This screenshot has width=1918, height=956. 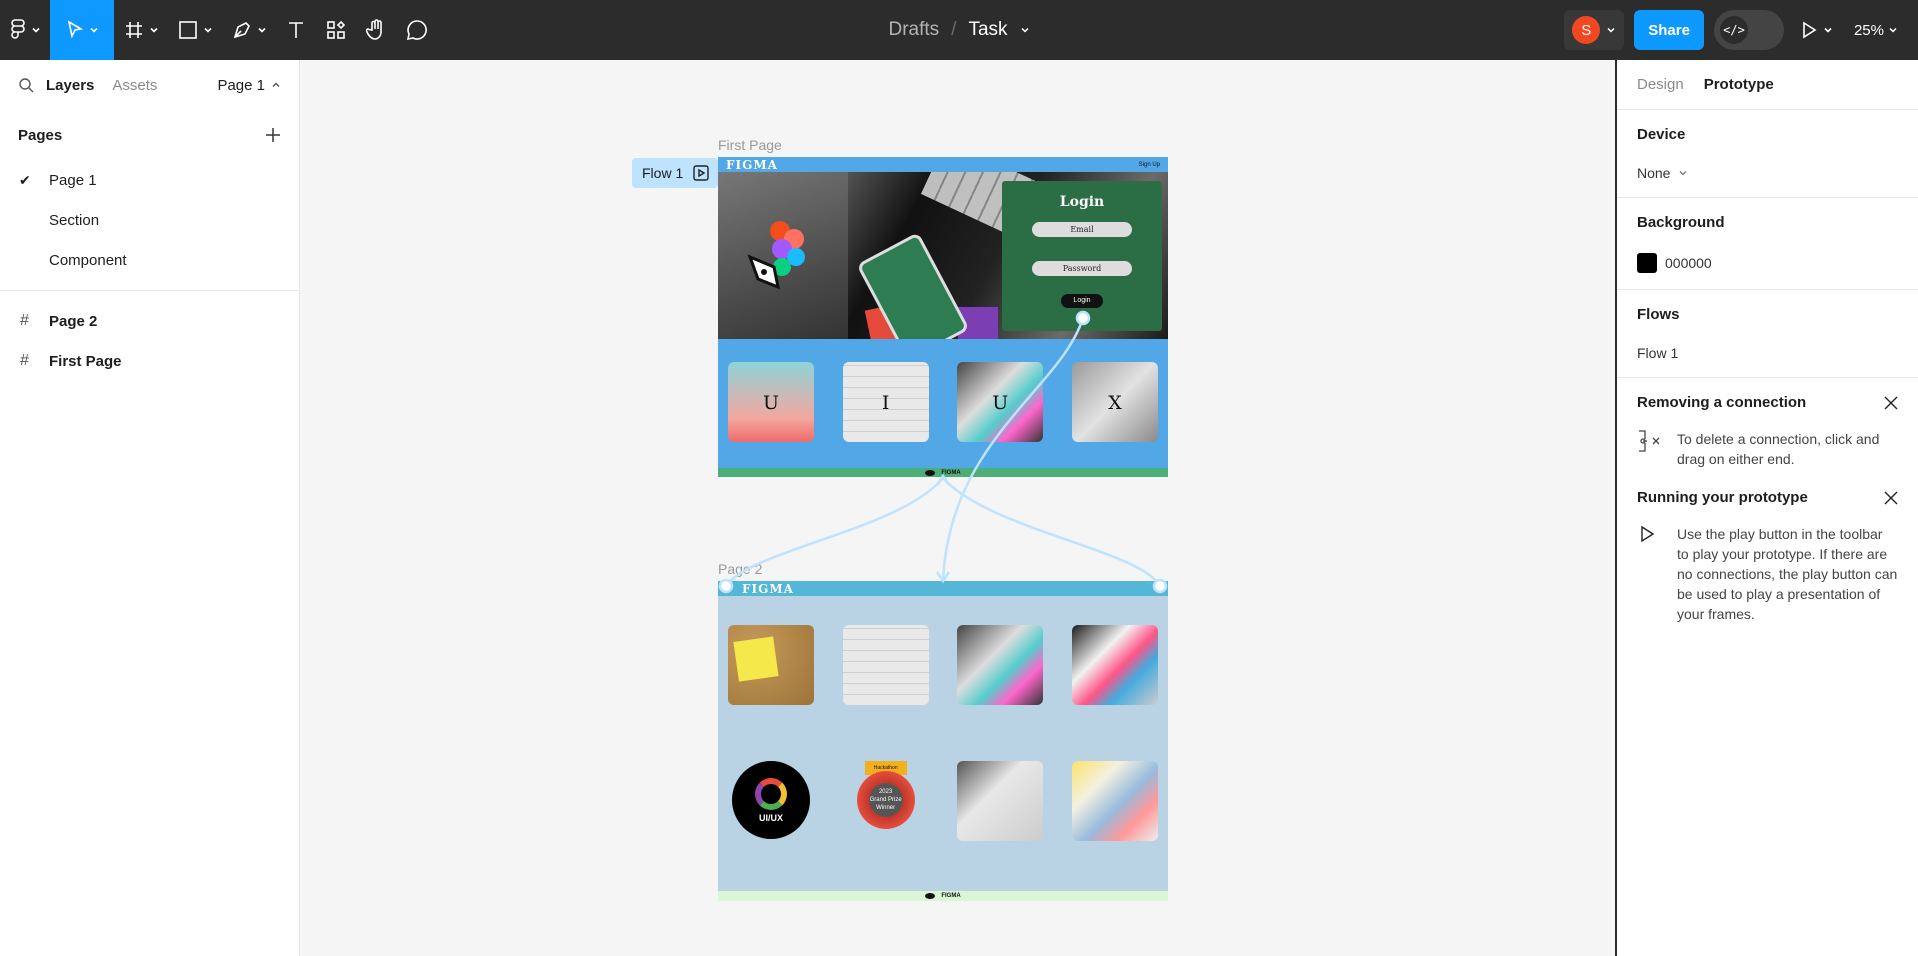 What do you see at coordinates (1739, 84) in the screenshot?
I see `tab-prototype: Prototype` at bounding box center [1739, 84].